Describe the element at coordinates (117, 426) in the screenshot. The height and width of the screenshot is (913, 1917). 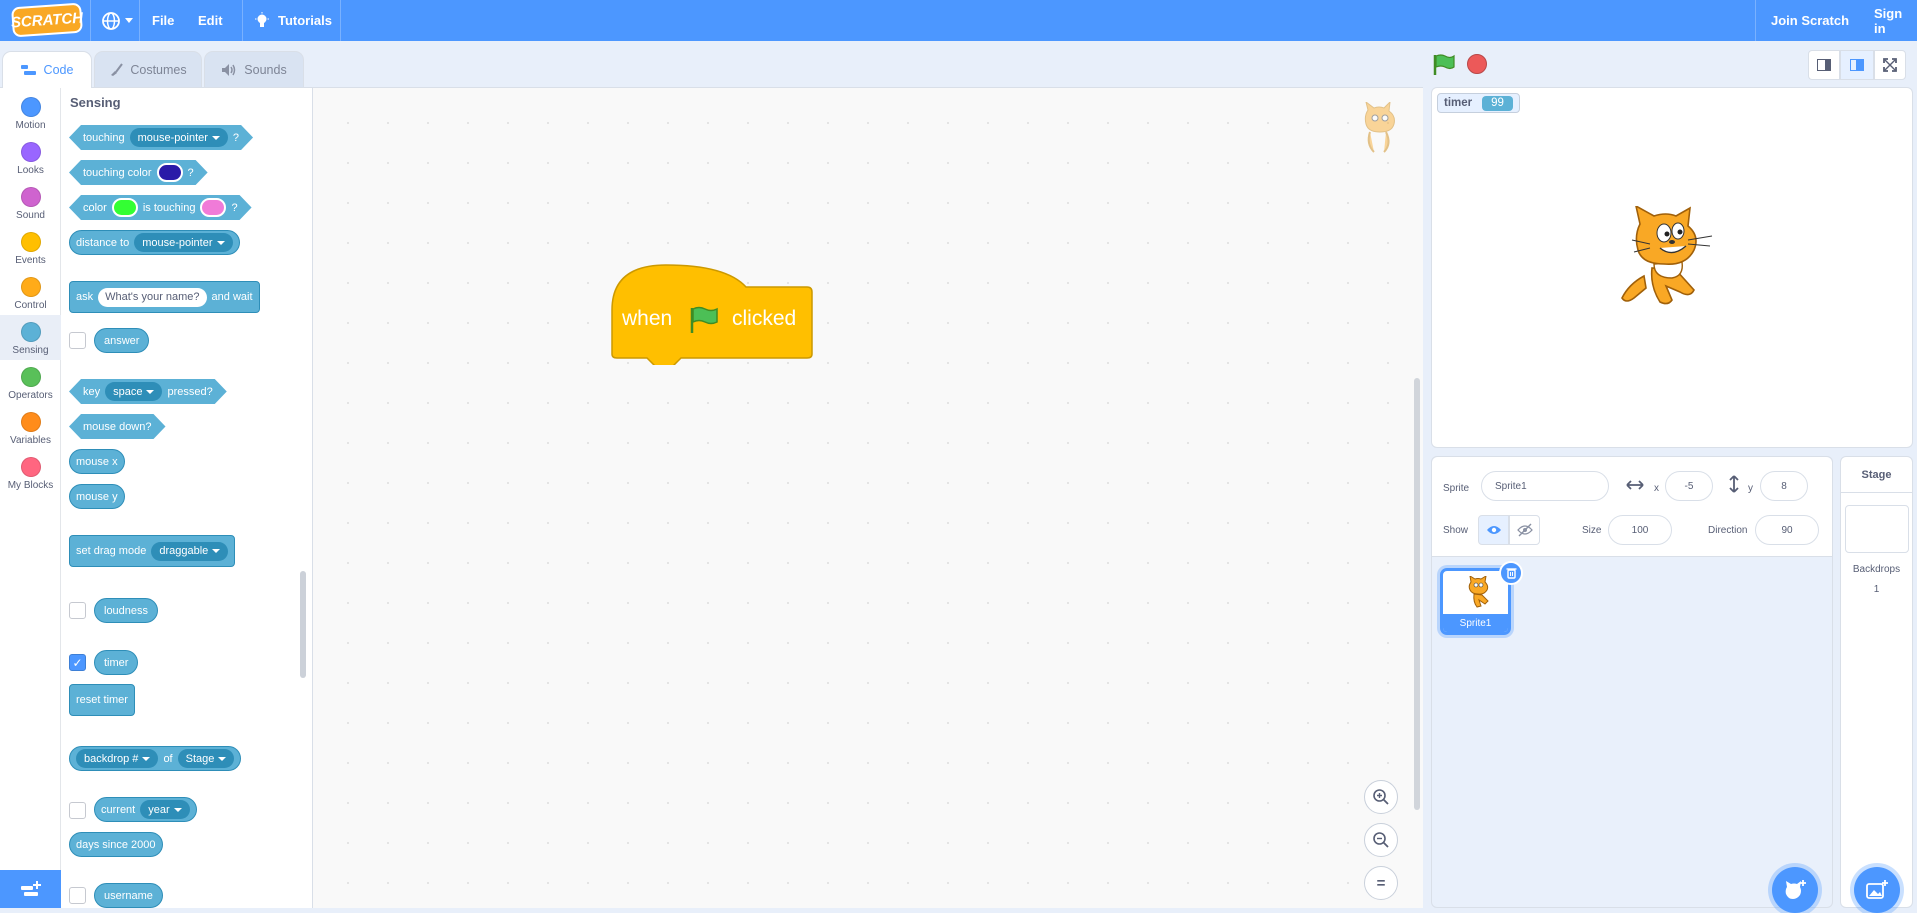
I see `mouse-down-block: mouse down?` at that location.